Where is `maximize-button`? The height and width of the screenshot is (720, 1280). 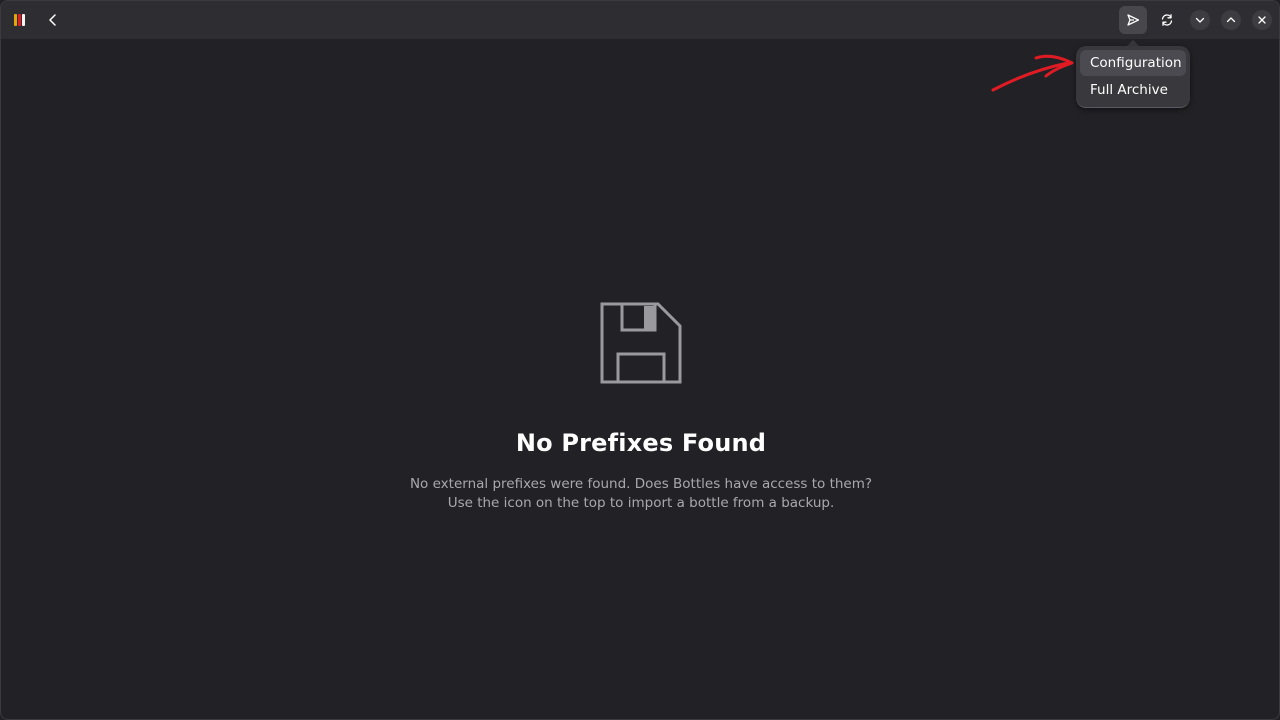 maximize-button is located at coordinates (1231, 20).